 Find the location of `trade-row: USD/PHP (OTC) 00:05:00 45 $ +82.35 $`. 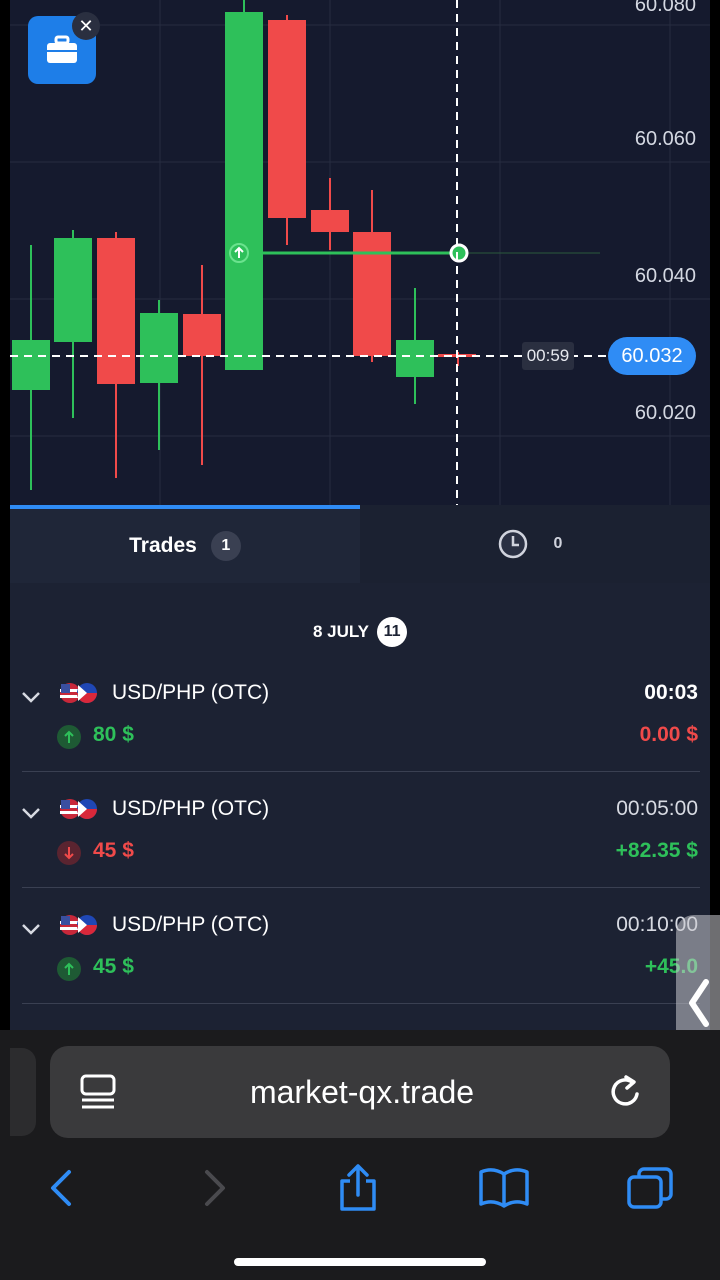

trade-row: USD/PHP (OTC) 00:05:00 45 $ +82.35 $ is located at coordinates (360, 851).